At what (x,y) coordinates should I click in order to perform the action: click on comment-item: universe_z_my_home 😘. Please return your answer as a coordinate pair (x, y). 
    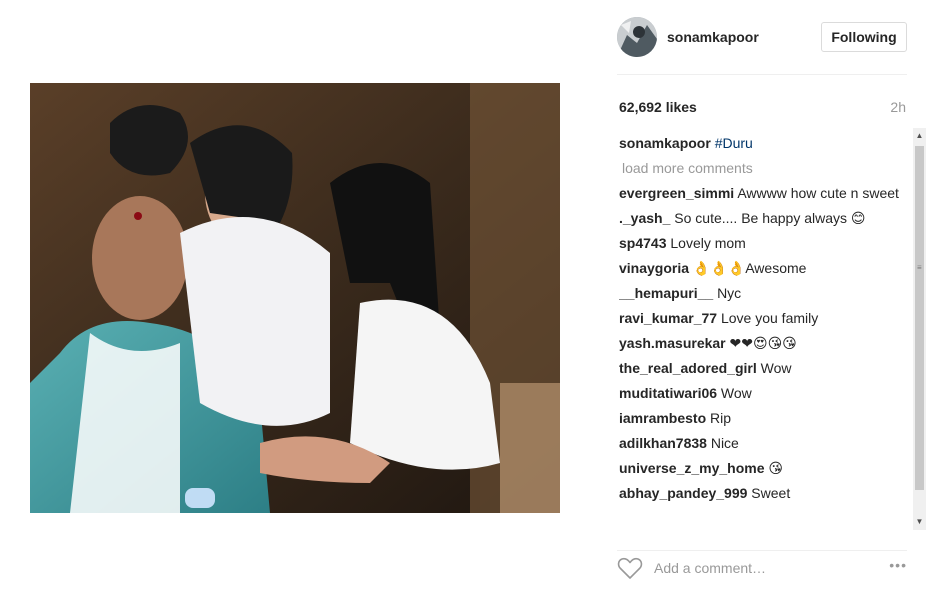
    Looking at the image, I should click on (763, 468).